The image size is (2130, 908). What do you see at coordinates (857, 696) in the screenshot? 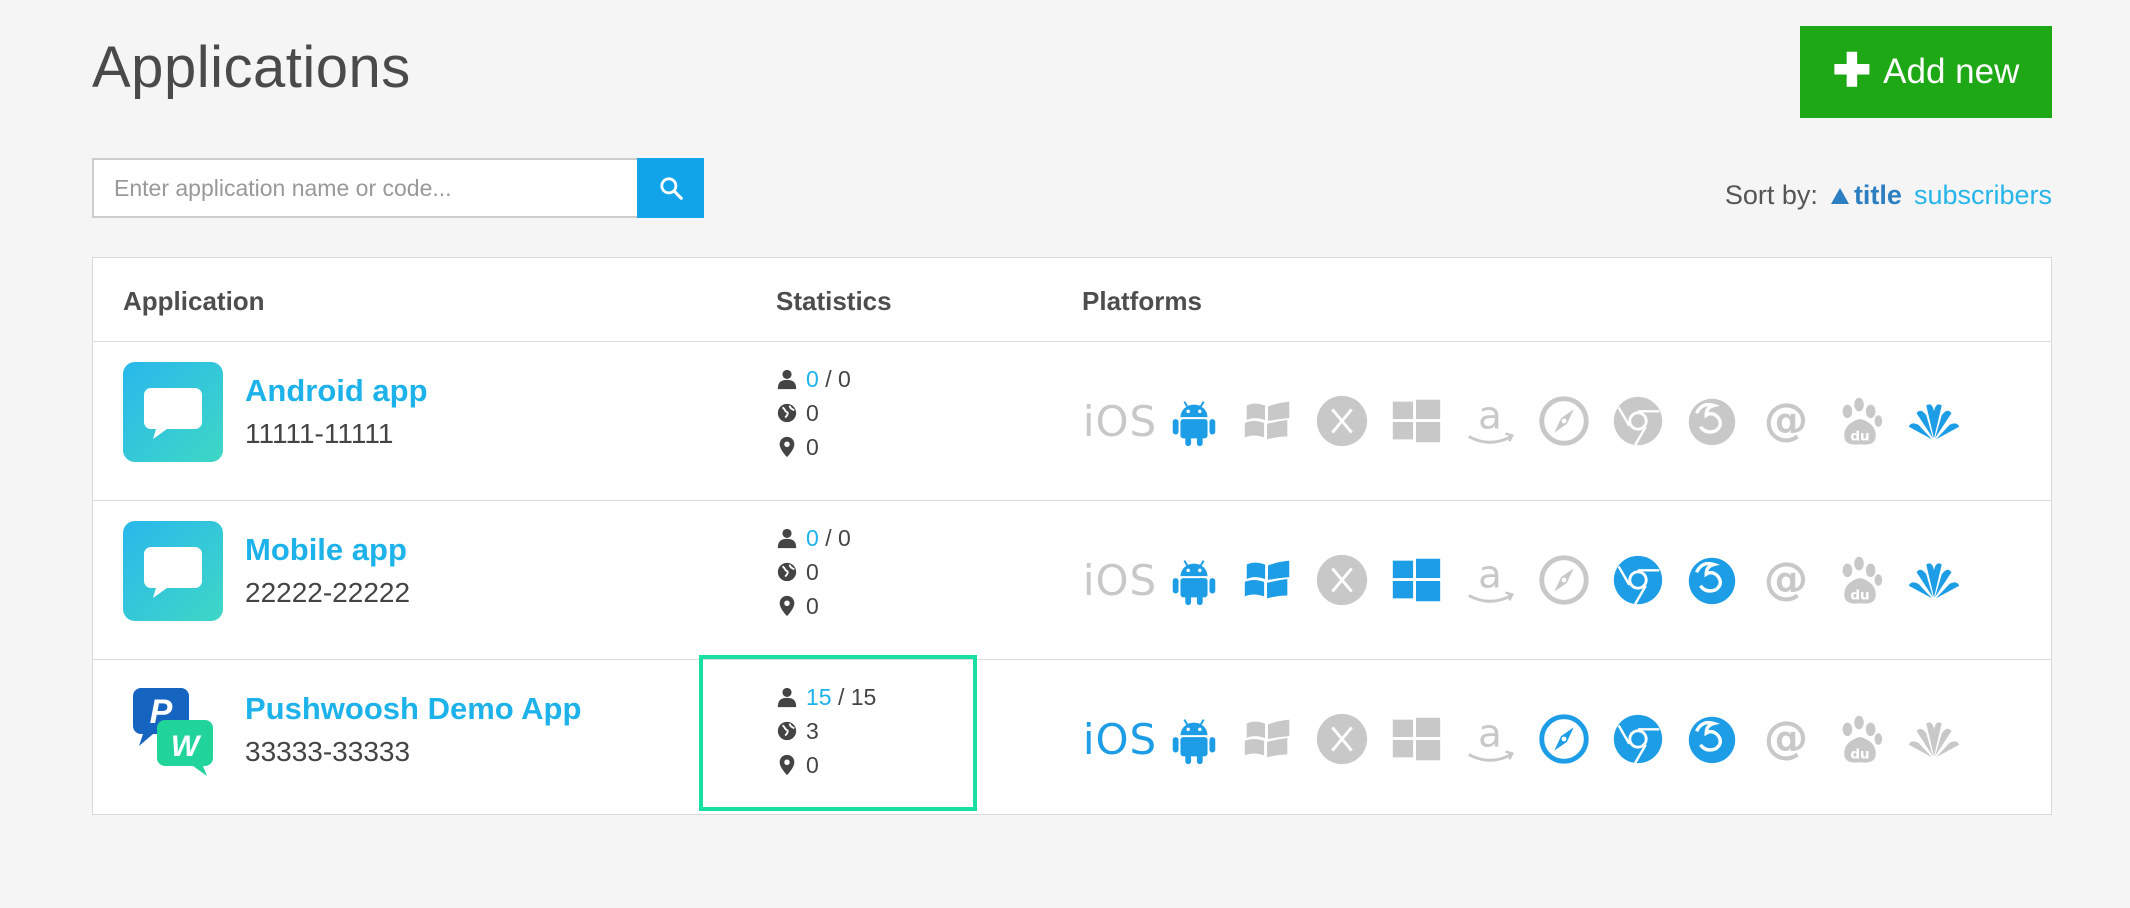
I see `subscribers-total: / 15` at bounding box center [857, 696].